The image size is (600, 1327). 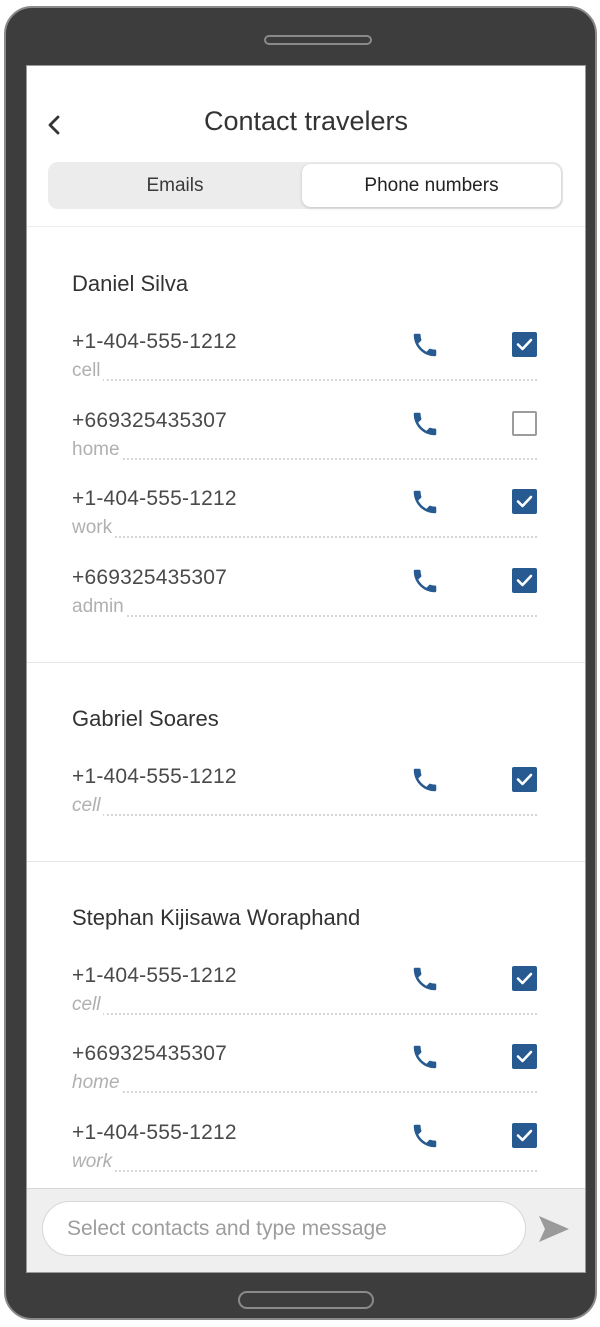 What do you see at coordinates (318, 40) in the screenshot?
I see `speaker-grille` at bounding box center [318, 40].